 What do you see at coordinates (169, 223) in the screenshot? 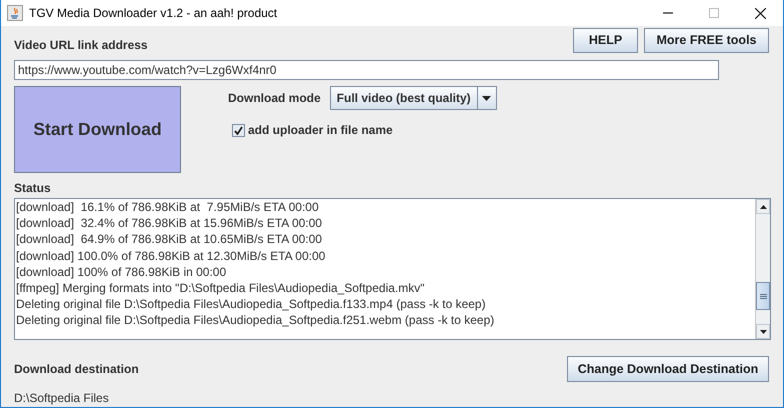
I see `log-line: [download] 32.4% of 786.98KiB at 15.96MiB/s ETA 00:00` at bounding box center [169, 223].